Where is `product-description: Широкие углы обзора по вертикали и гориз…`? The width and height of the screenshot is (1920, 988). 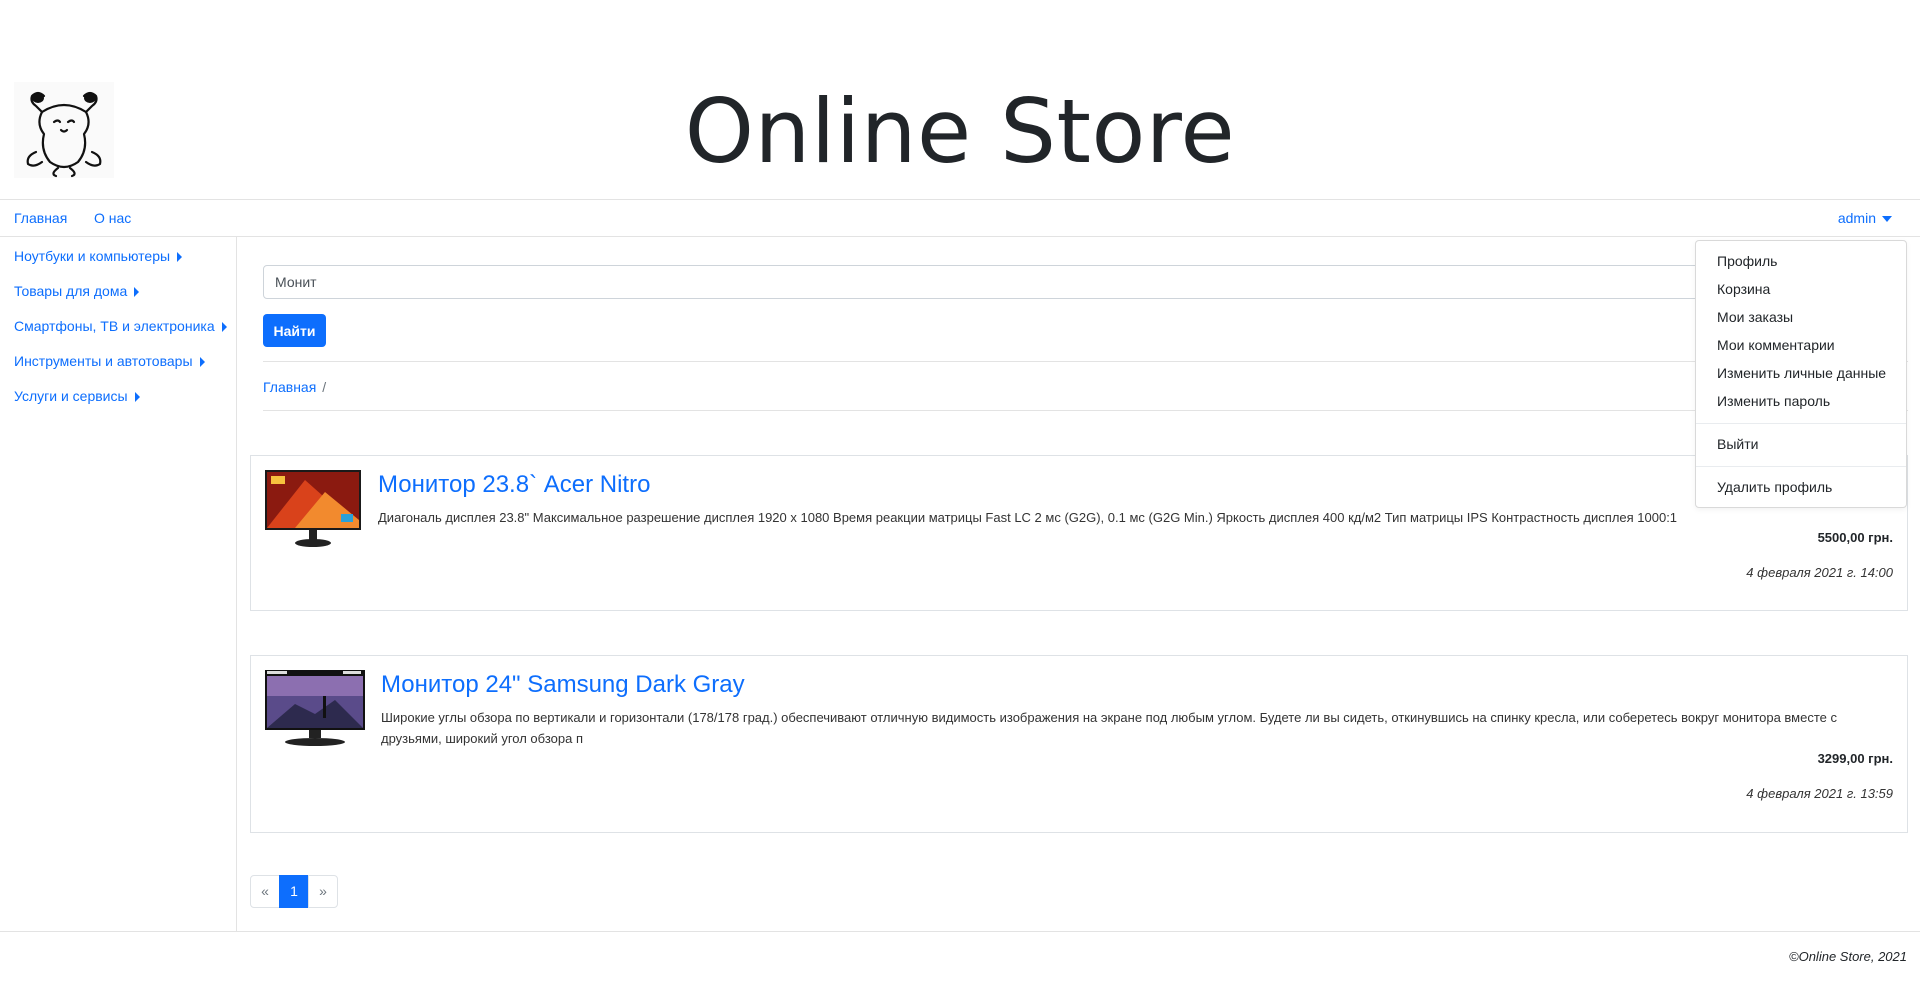
product-description: Широкие углы обзора по вертикали и гориз… is located at coordinates (1109, 728).